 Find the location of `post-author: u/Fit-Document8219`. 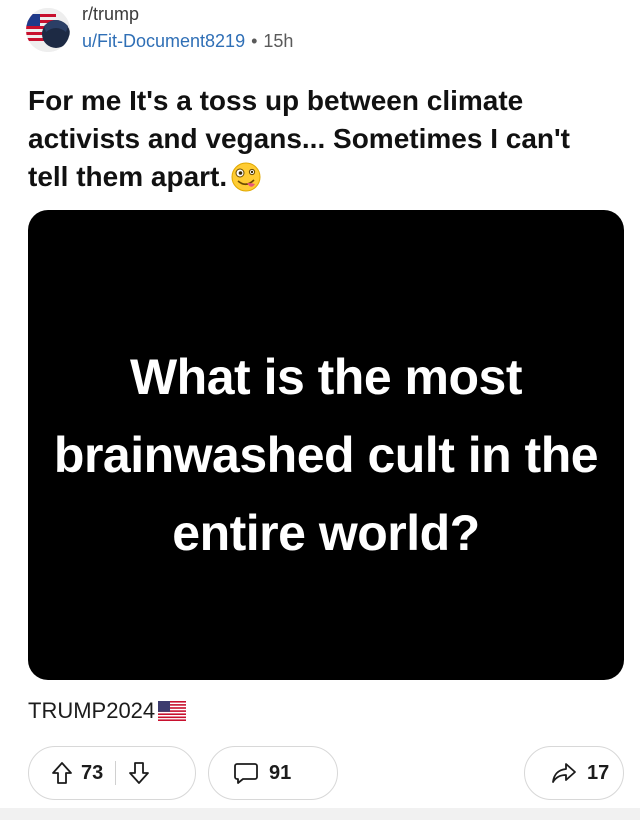

post-author: u/Fit-Document8219 is located at coordinates (163, 41).